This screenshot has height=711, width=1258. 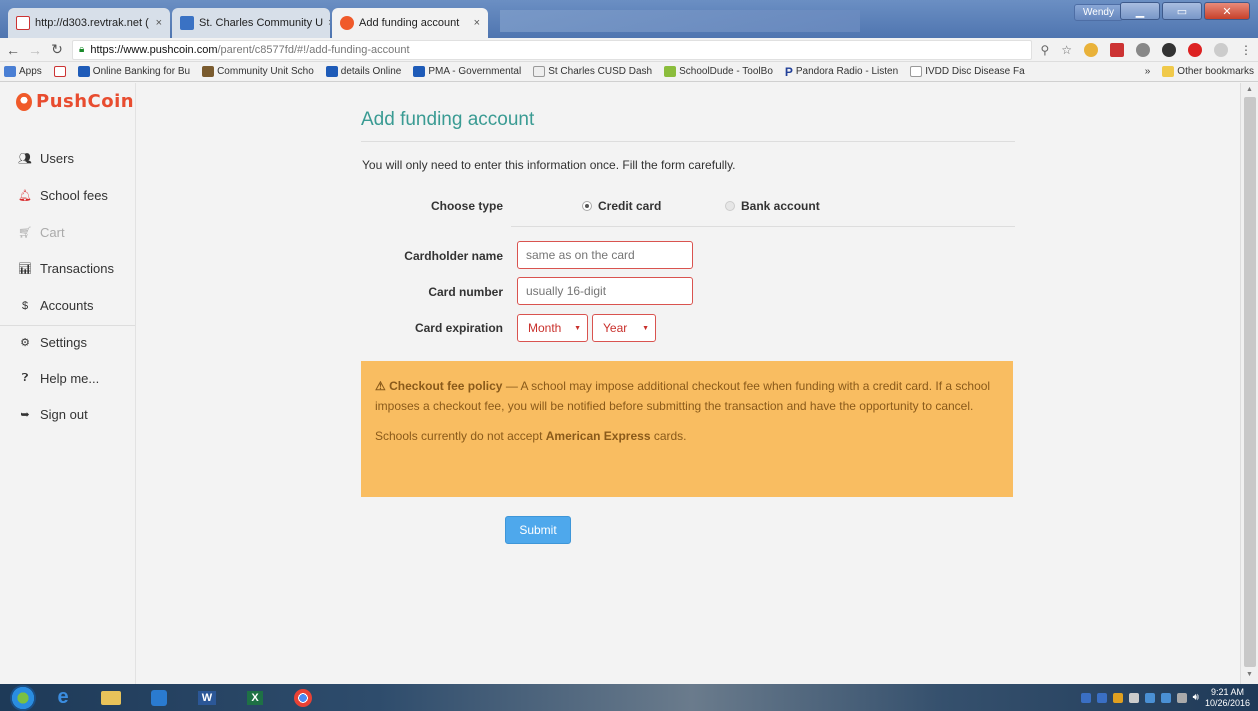 I want to click on adblock-icon, so click(x=1195, y=49).